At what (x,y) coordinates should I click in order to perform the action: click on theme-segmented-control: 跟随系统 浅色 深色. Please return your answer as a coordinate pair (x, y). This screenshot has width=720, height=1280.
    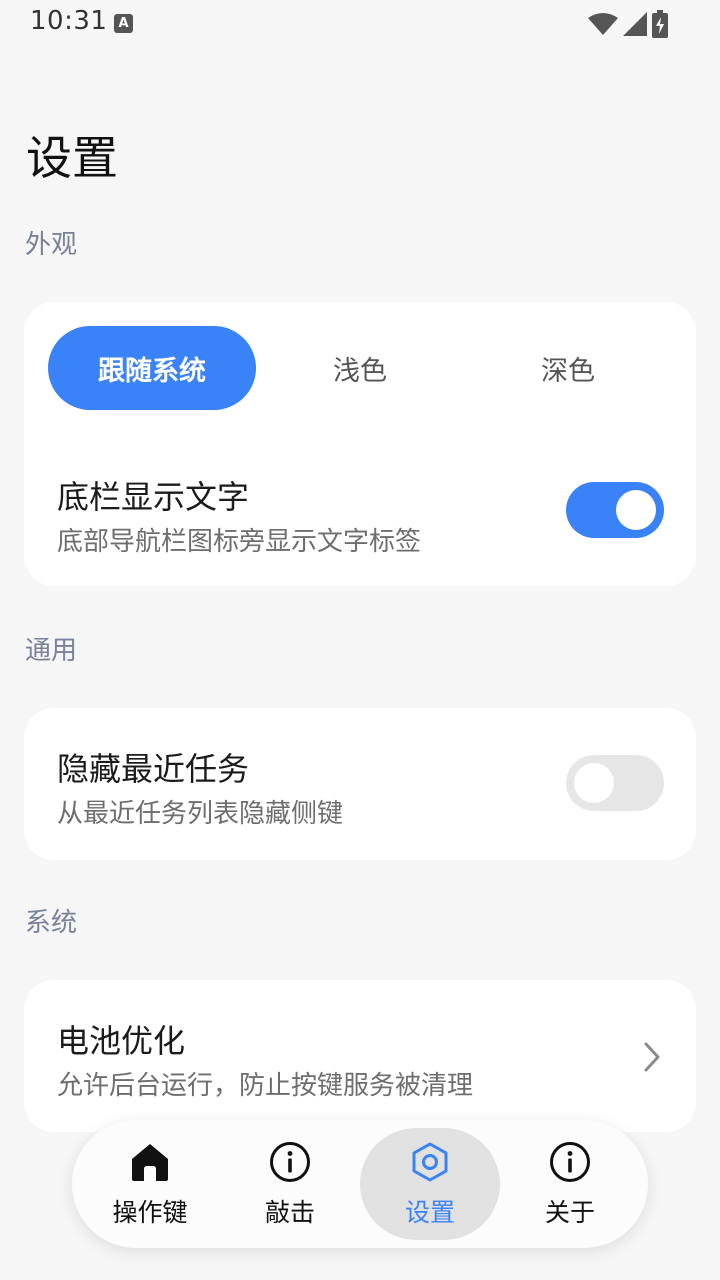
    Looking at the image, I should click on (360, 368).